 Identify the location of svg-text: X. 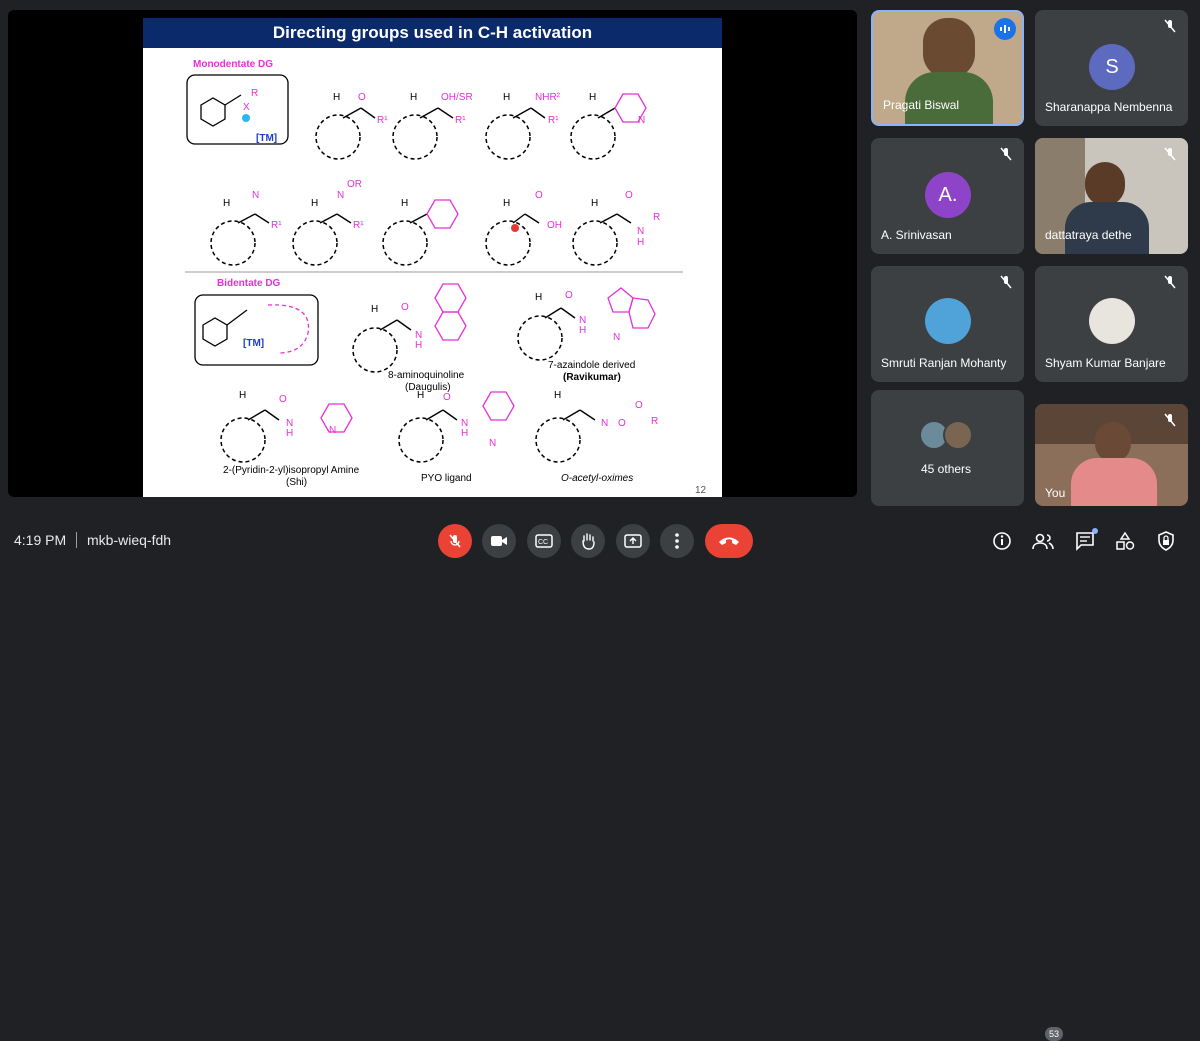
(246, 107).